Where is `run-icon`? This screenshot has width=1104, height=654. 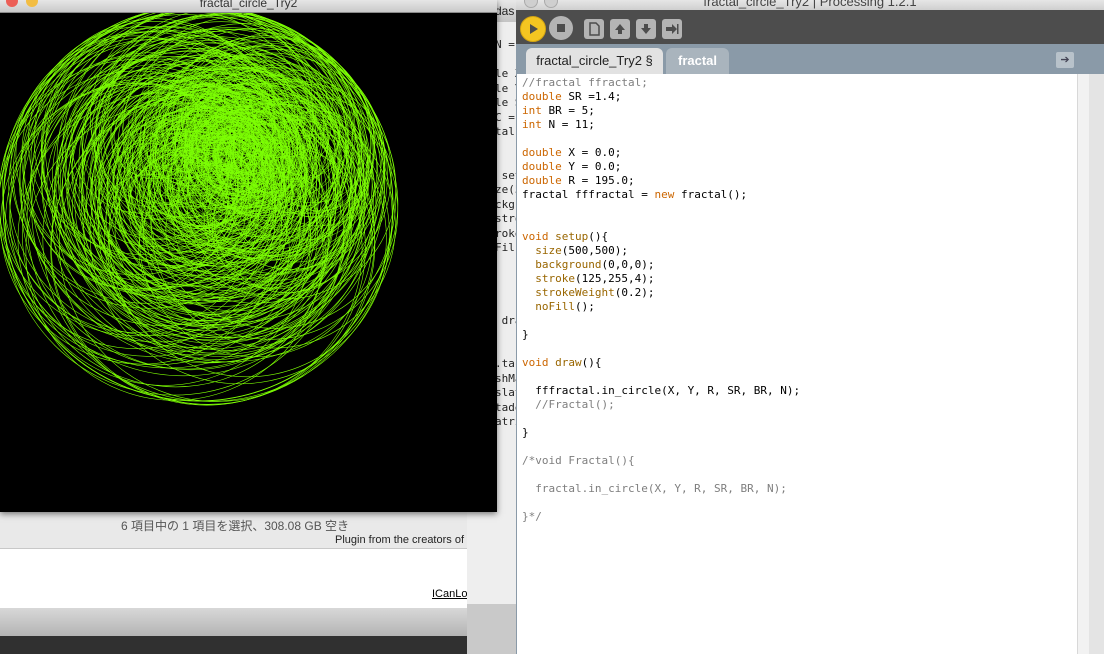
run-icon is located at coordinates (534, 29).